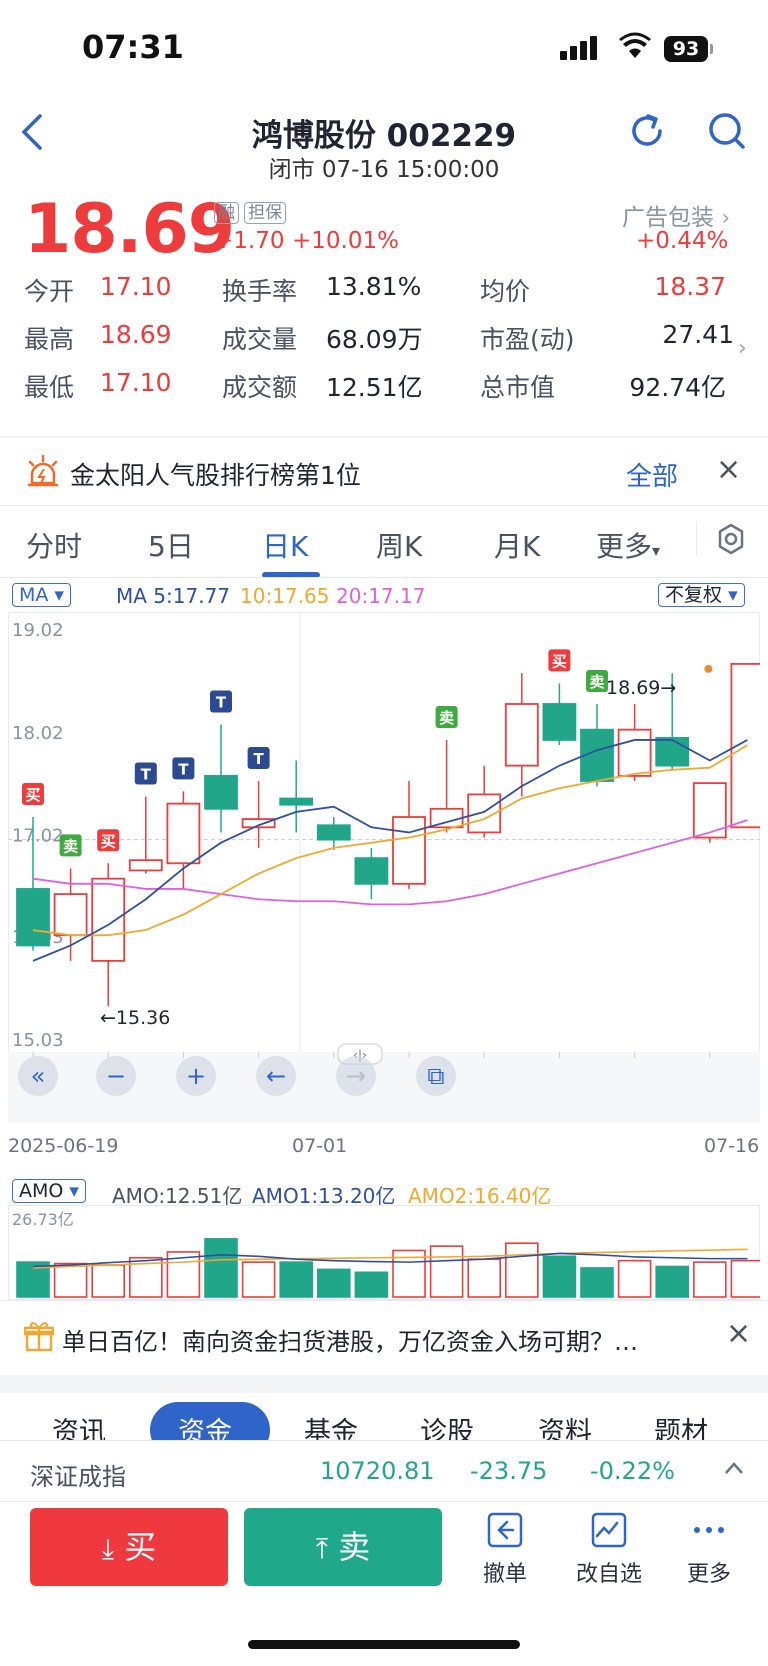  What do you see at coordinates (708, 1574) in the screenshot?
I see `more-label: 更多` at bounding box center [708, 1574].